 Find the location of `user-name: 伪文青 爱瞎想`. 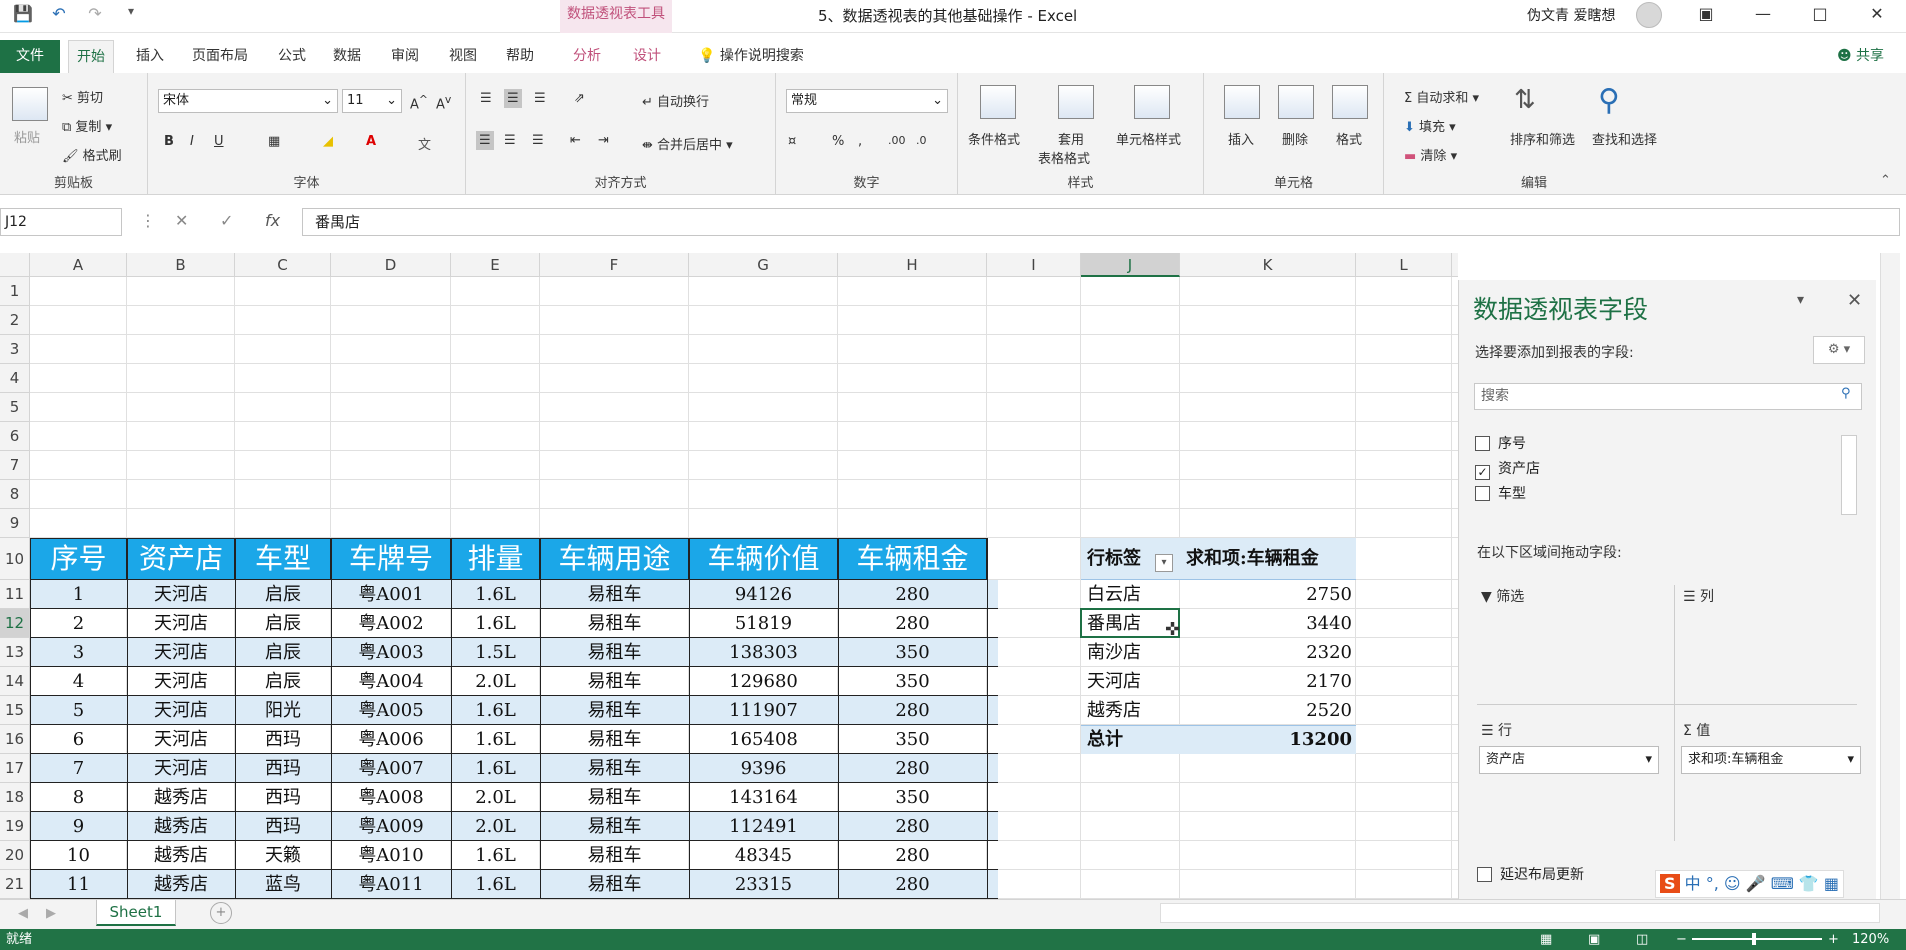

user-name: 伪文青 爱瞎想 is located at coordinates (1571, 15).